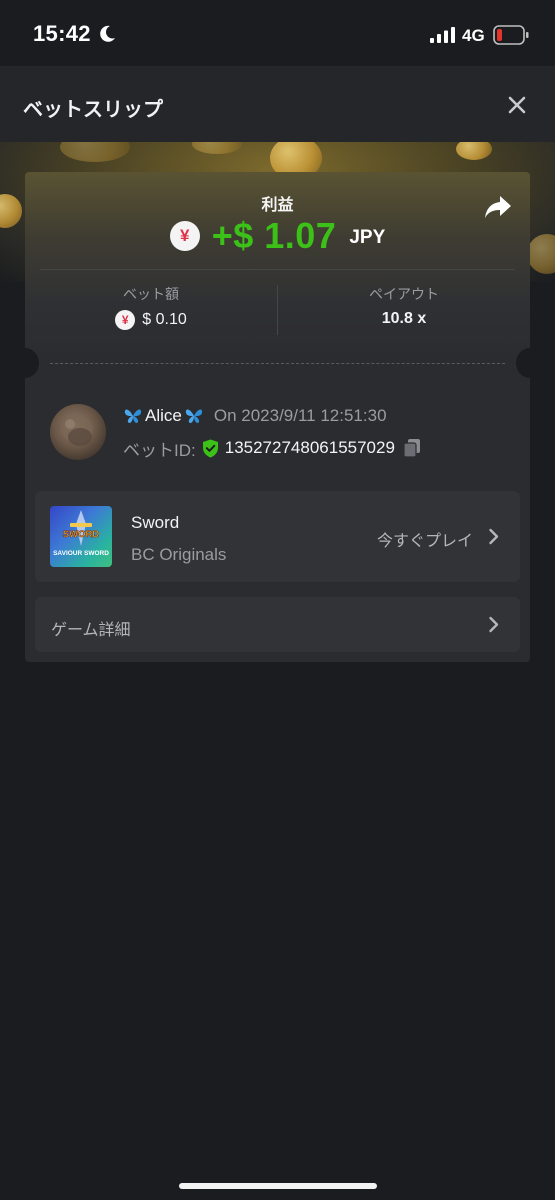  What do you see at coordinates (404, 294) in the screenshot?
I see `payout-label: ペイアウト` at bounding box center [404, 294].